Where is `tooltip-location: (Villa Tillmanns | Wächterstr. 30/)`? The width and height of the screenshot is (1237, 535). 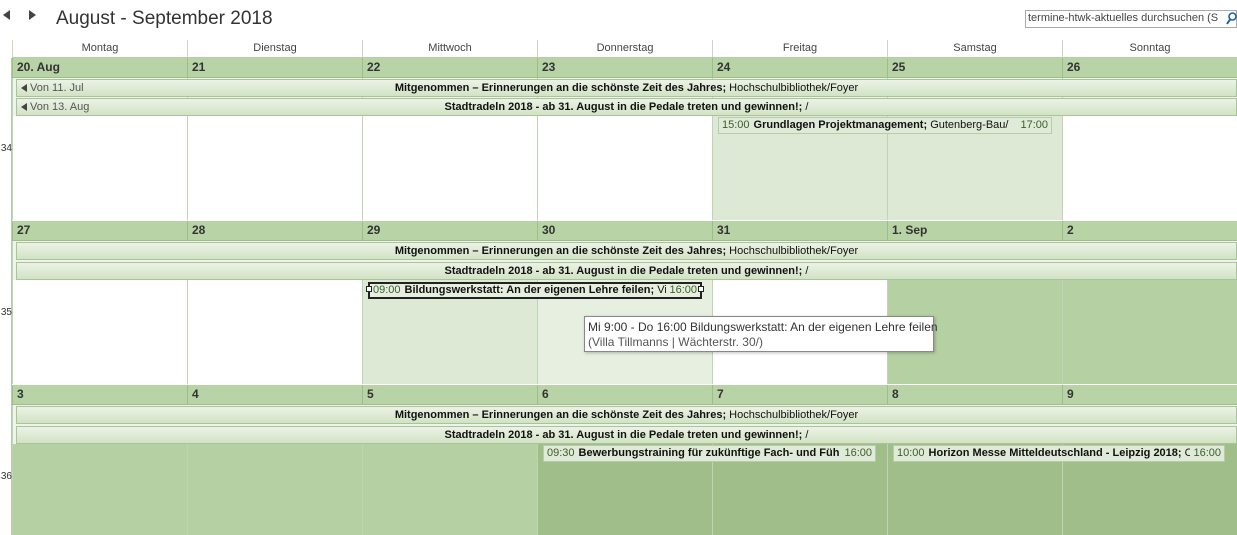
tooltip-location: (Villa Tillmanns | Wächterstr. 30/) is located at coordinates (675, 342).